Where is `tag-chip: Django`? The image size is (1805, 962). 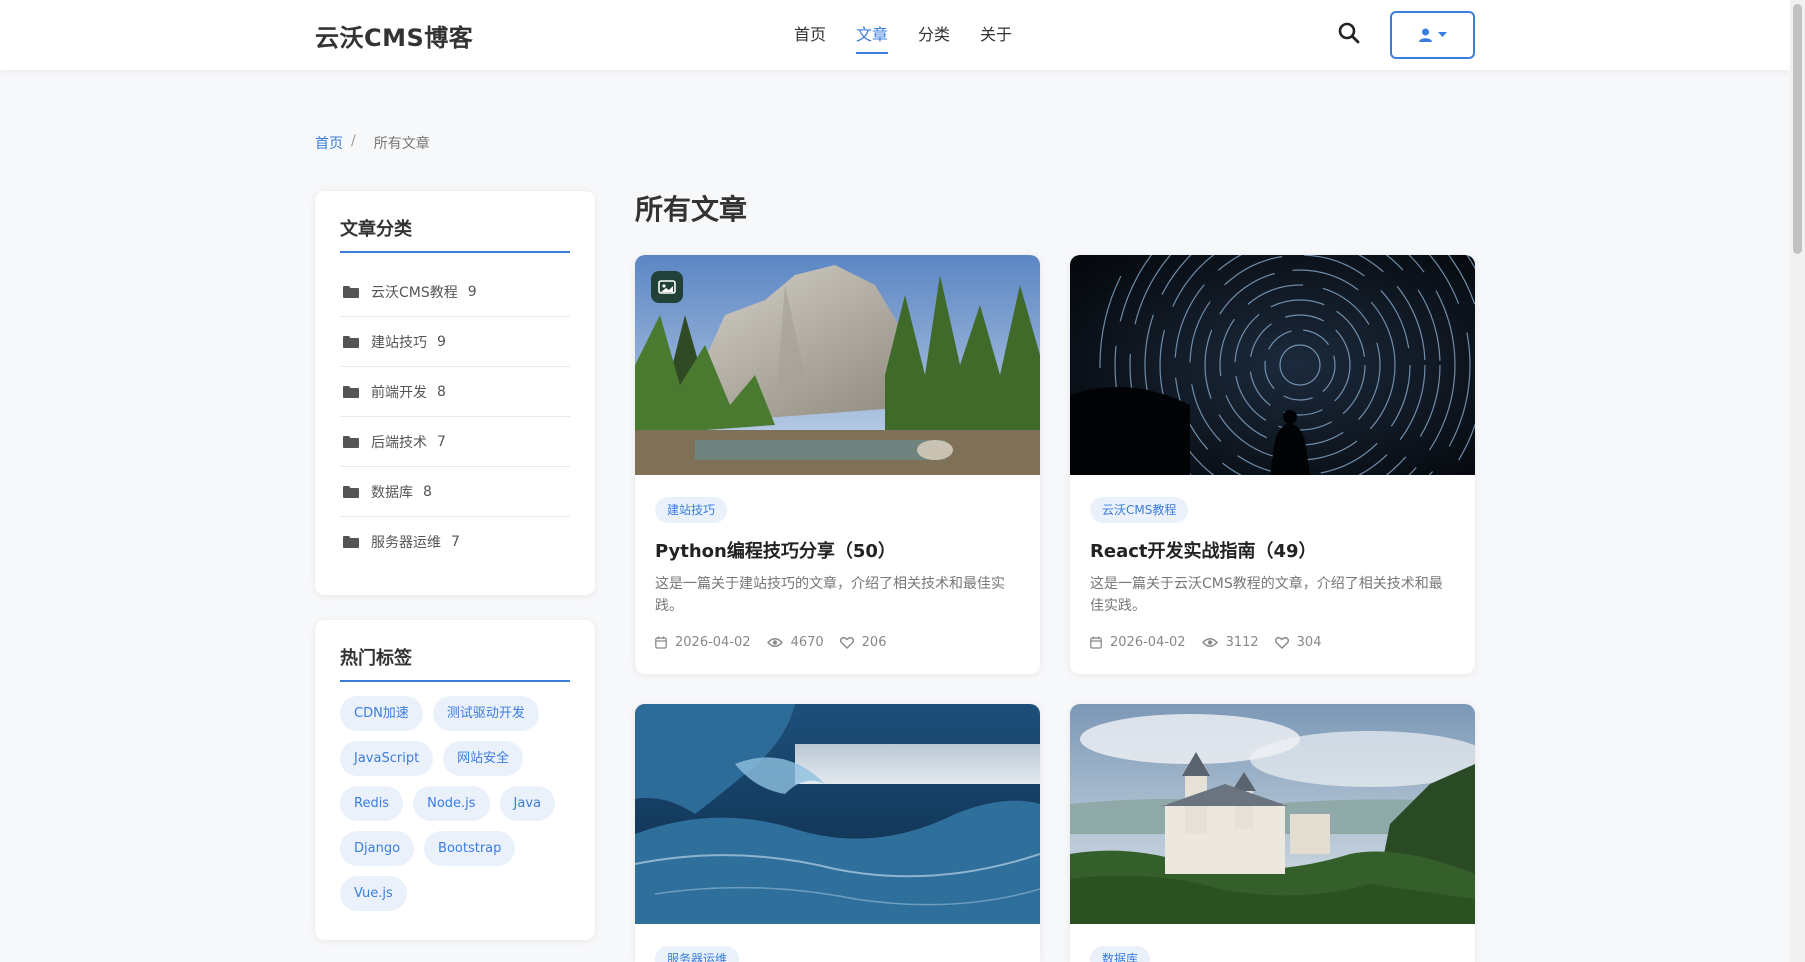 tag-chip: Django is located at coordinates (377, 848).